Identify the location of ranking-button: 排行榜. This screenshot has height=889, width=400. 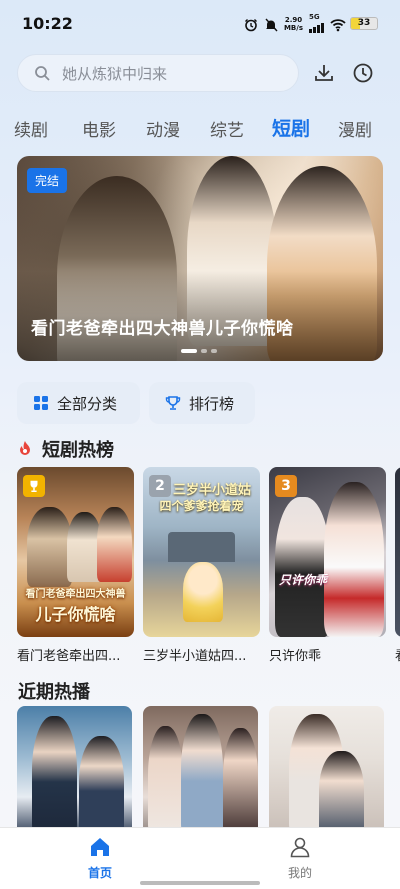
(202, 403).